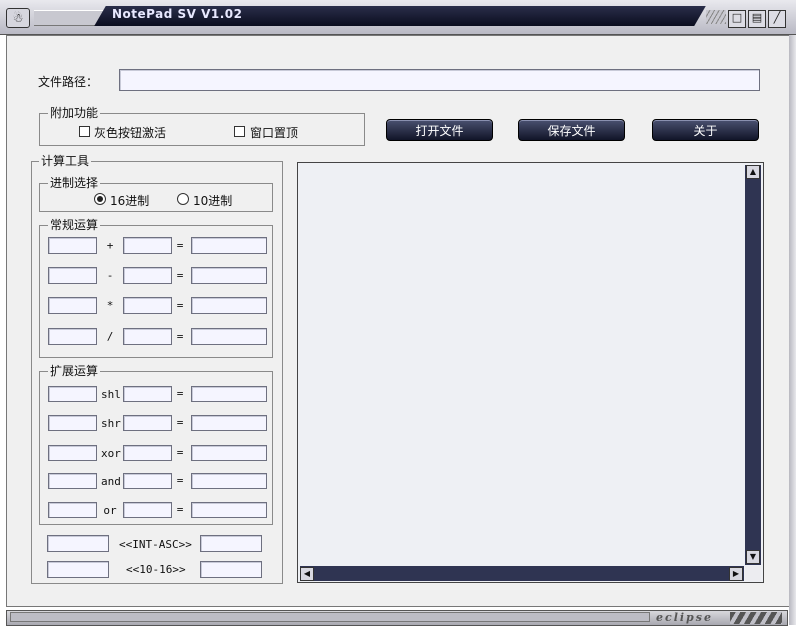 The image size is (796, 632). I want to click on ext-shr-operator: shr, so click(111, 423).